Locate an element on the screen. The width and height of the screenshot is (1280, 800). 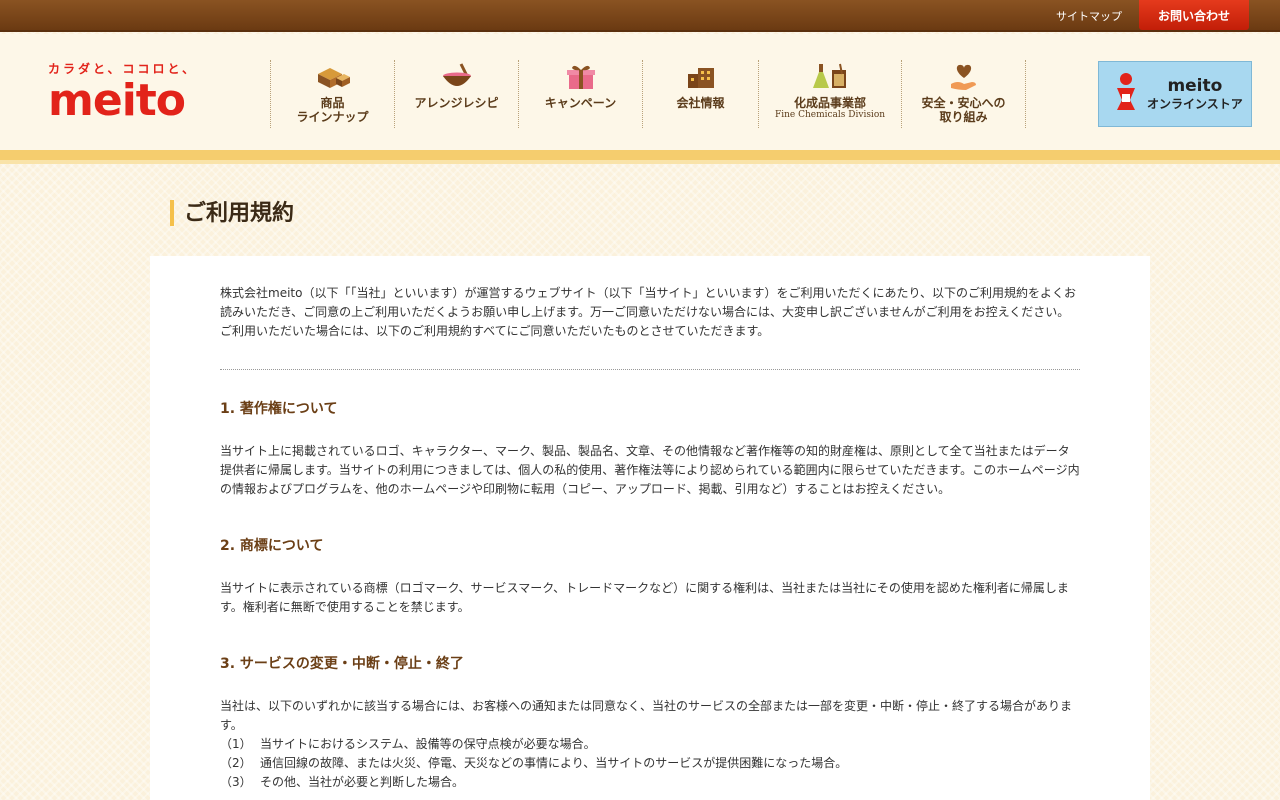
list-number: （2） is located at coordinates (236, 763).